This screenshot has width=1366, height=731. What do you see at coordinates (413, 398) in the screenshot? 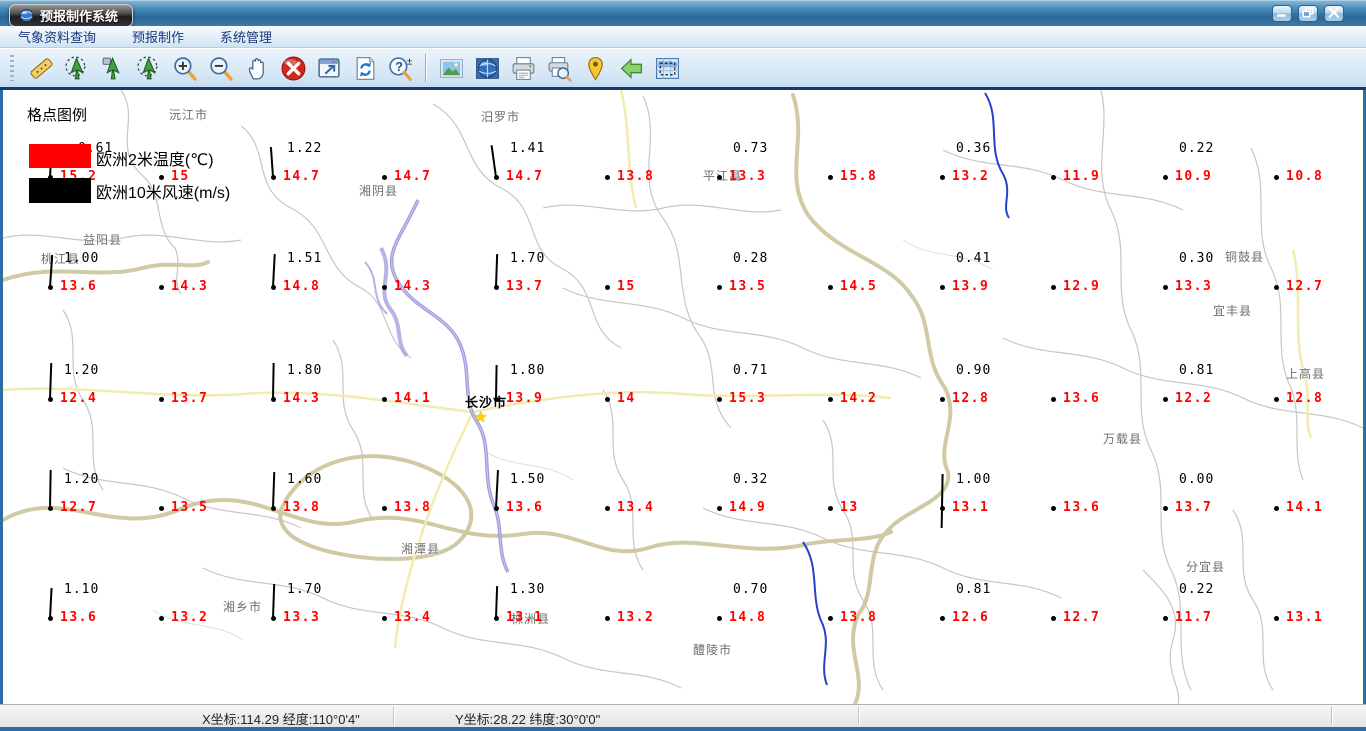
I see `temperature-value: 14.1` at bounding box center [413, 398].